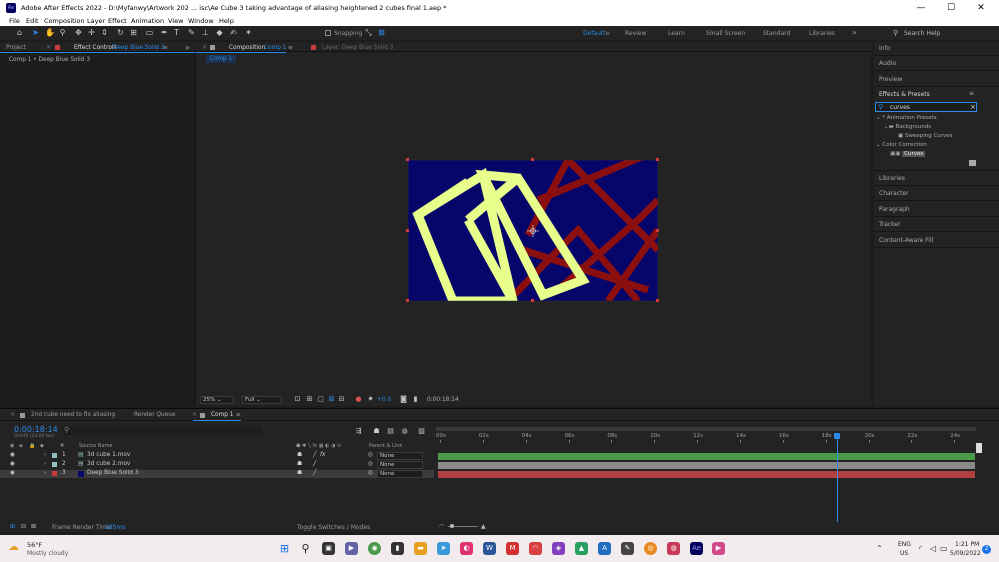 The height and width of the screenshot is (562, 999). I want to click on mask-visibility-icon: ▢, so click(320, 399).